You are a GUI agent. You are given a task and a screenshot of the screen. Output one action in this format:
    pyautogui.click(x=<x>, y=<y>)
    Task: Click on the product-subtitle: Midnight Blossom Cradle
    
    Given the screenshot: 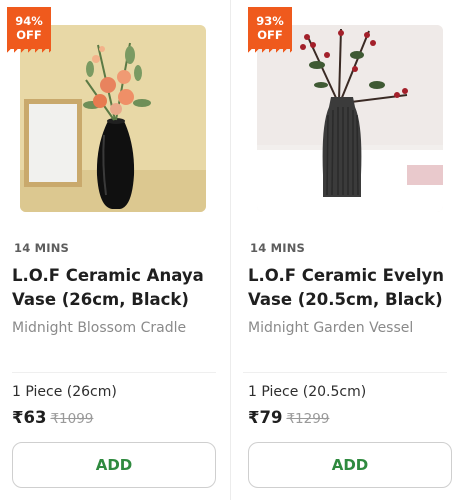 What is the action you would take?
    pyautogui.click(x=99, y=328)
    